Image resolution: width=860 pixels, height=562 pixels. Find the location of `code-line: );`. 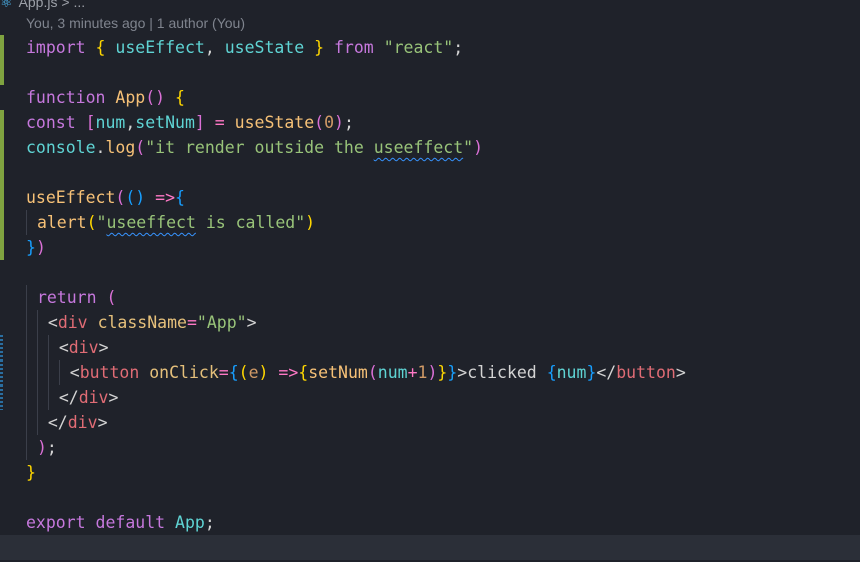

code-line: ); is located at coordinates (430, 447).